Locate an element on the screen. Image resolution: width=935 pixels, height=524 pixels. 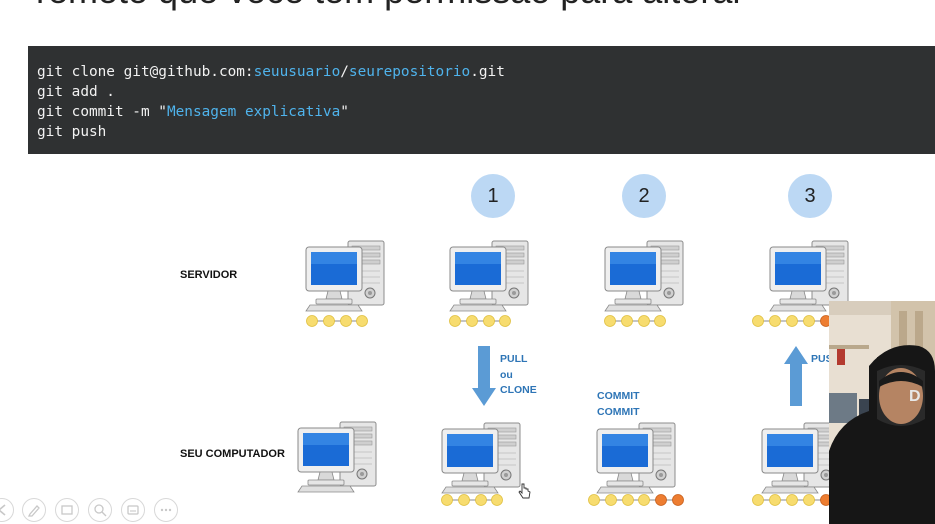
zoom-button is located at coordinates (100, 510).